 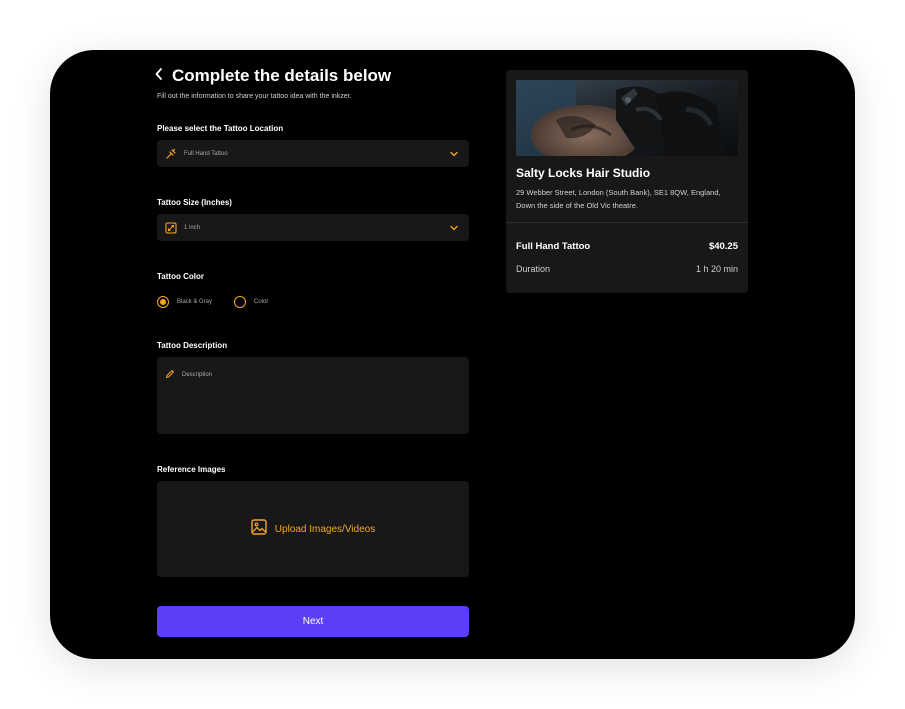 I want to click on page-title: Complete the details below, so click(x=282, y=75).